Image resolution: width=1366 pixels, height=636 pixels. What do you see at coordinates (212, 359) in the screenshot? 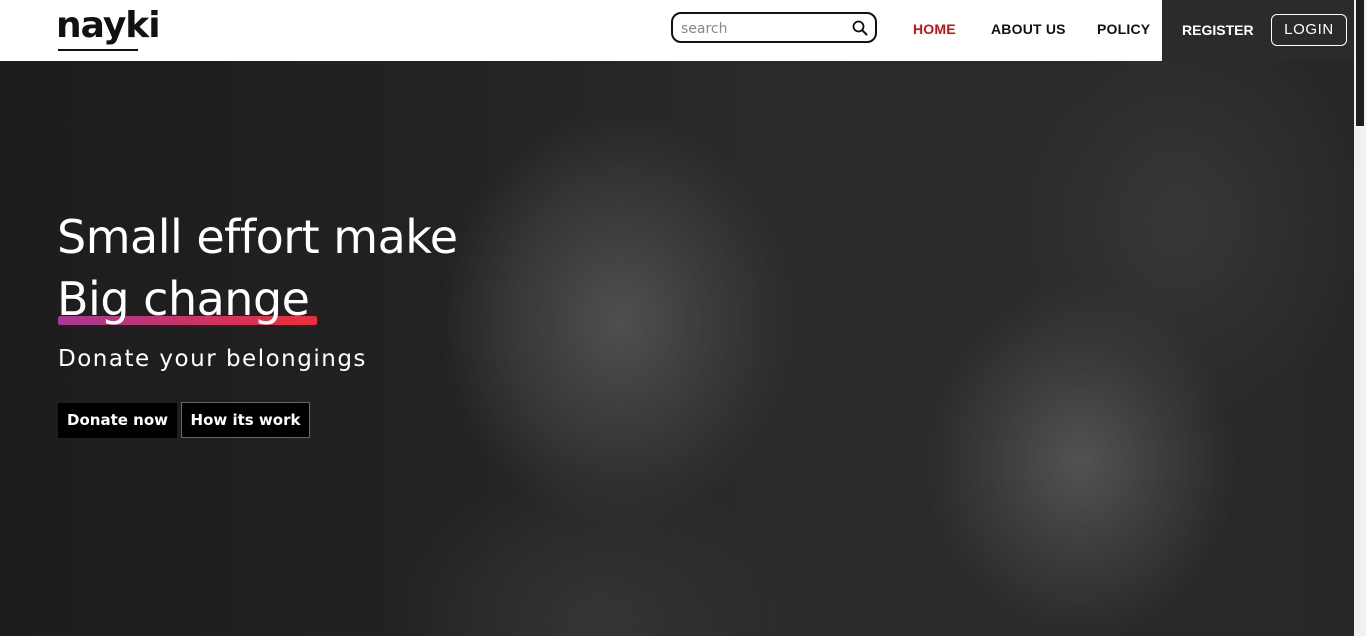
I see `hero-subheadline: Donate your belongings` at bounding box center [212, 359].